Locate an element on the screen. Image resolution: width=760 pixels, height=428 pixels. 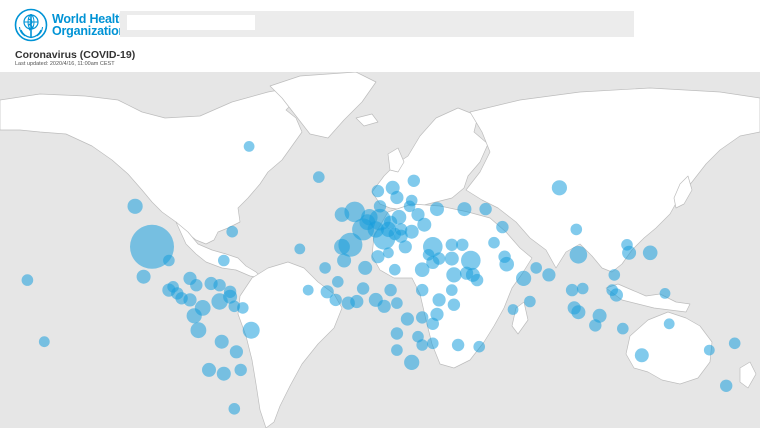
who-logo: World Health Organization is located at coordinates (70, 25).